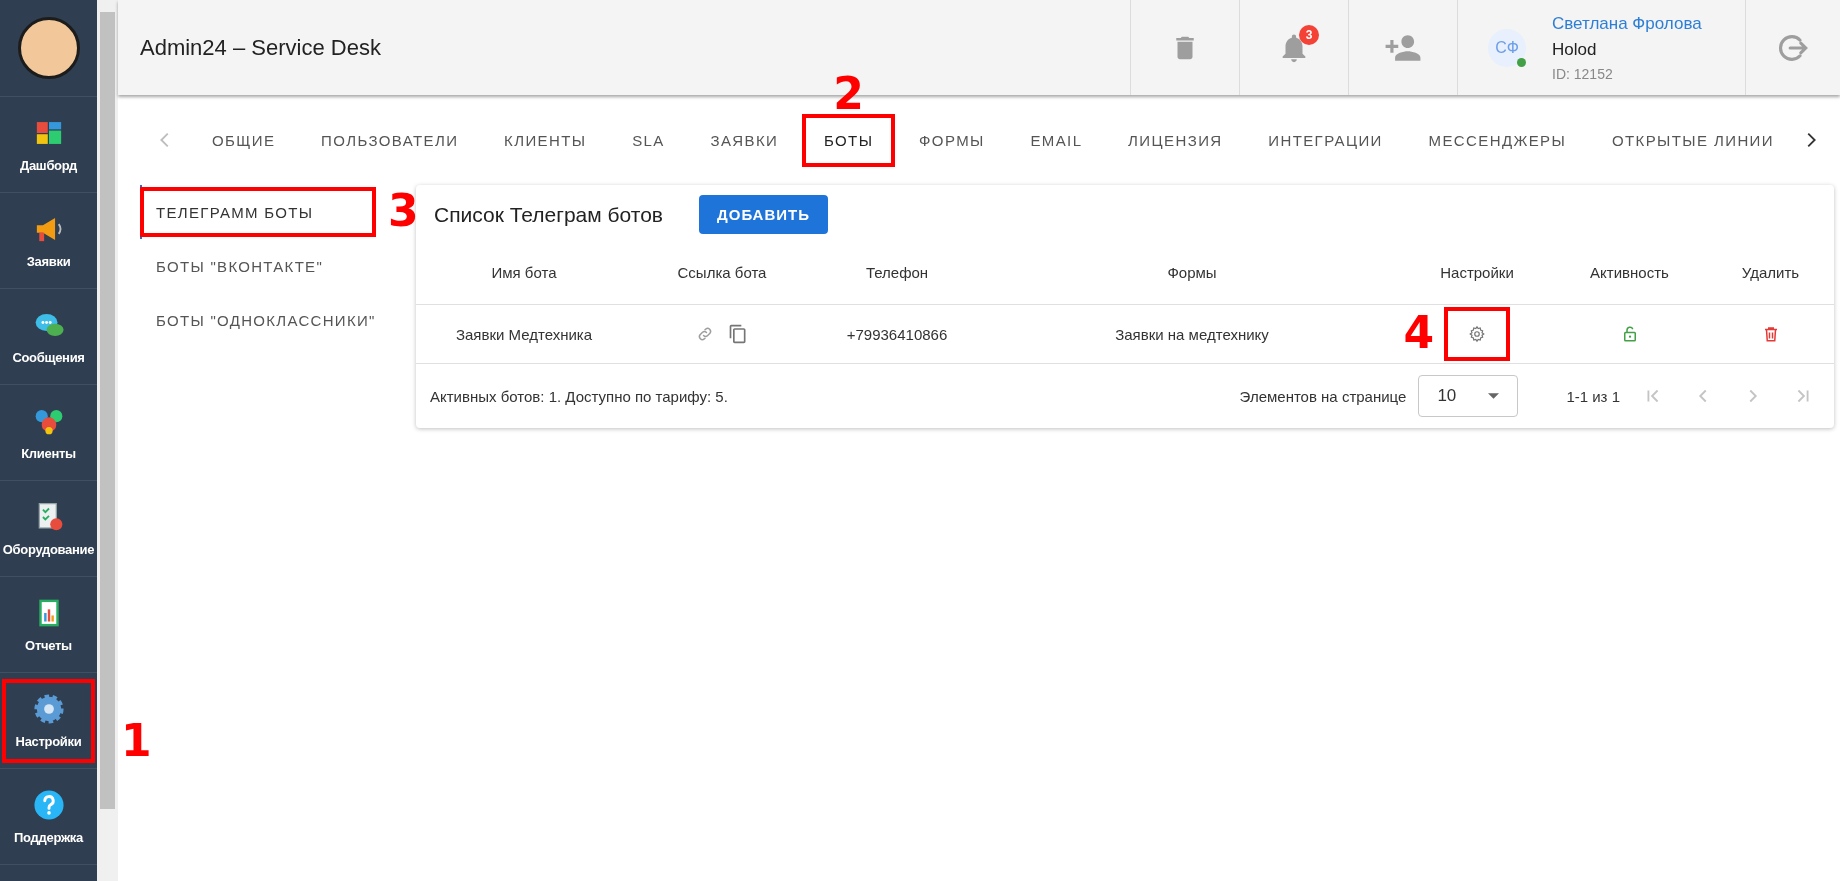 The image size is (1840, 881). I want to click on bot-type-tab: ТЕЛЕГРАММ БОТЫ, so click(258, 212).